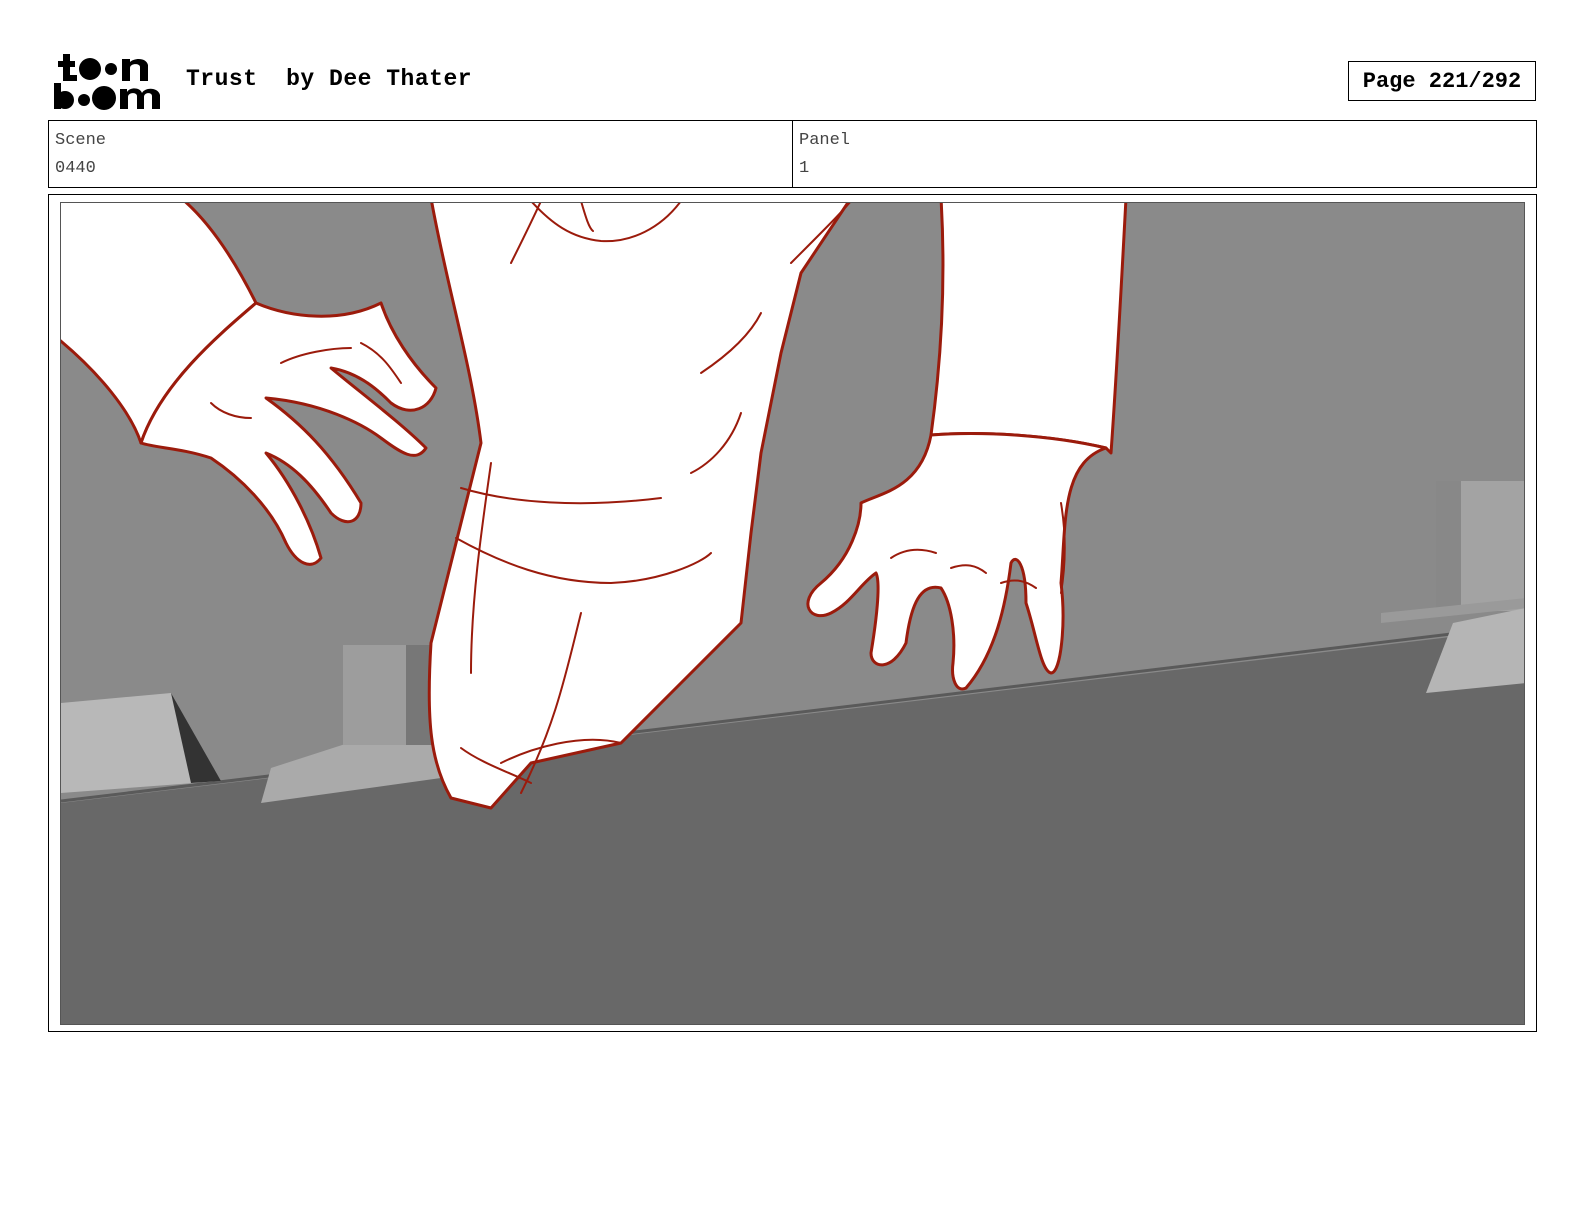 The height and width of the screenshot is (1224, 1584). What do you see at coordinates (81, 140) in the screenshot?
I see `scene-label: Scene` at bounding box center [81, 140].